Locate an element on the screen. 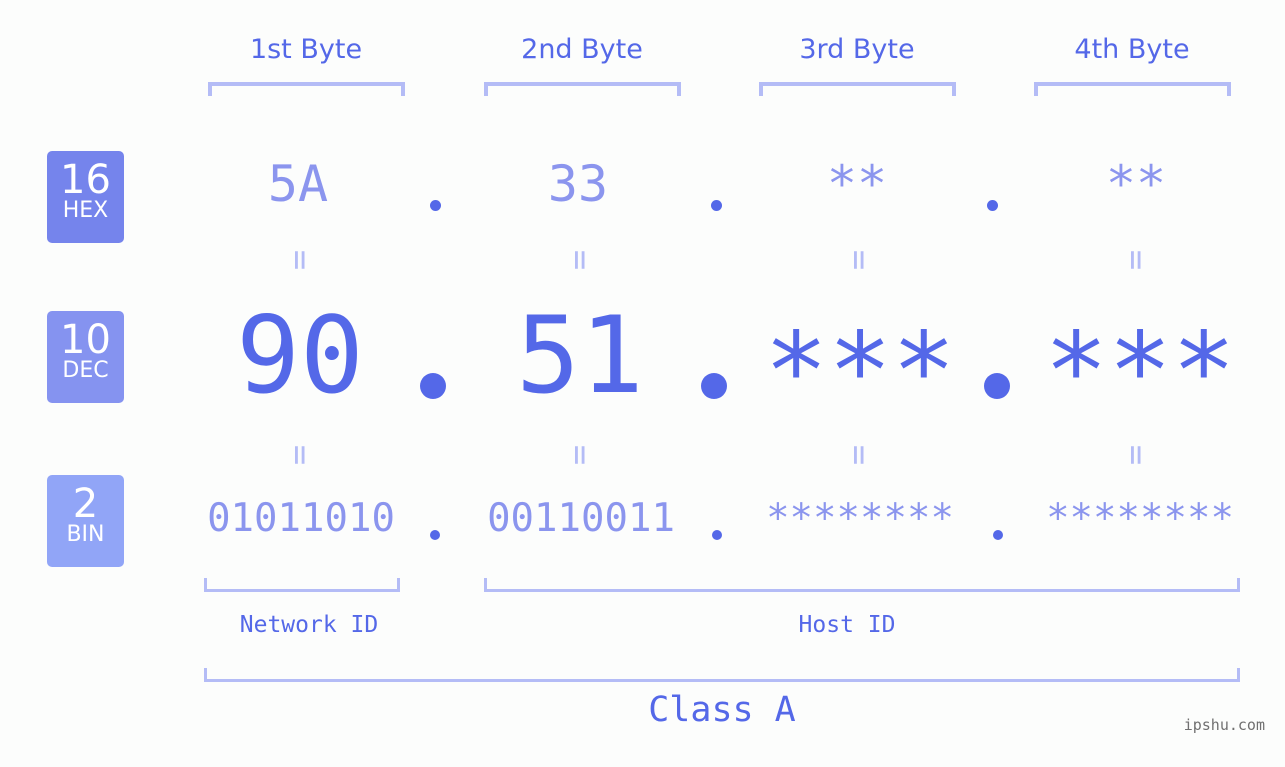  hex-value-4: ** is located at coordinates (1136, 184).